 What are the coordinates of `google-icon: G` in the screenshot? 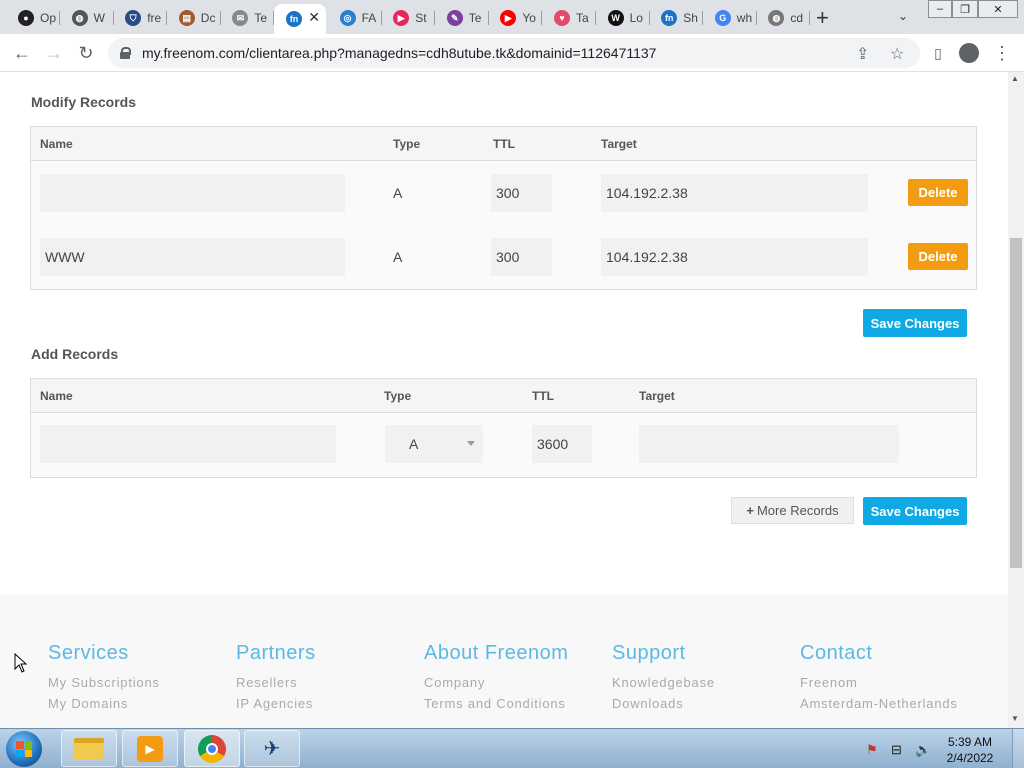 It's located at (722, 18).